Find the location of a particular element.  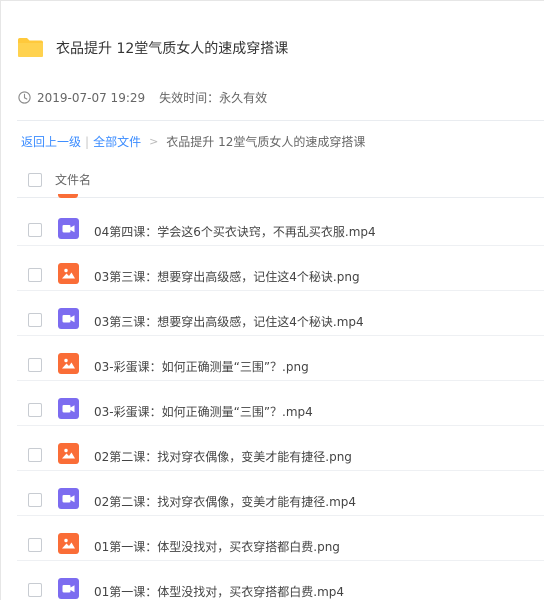

file-name-link: 01第一课：体型没找对，买衣穿搭都白费.png is located at coordinates (217, 546).